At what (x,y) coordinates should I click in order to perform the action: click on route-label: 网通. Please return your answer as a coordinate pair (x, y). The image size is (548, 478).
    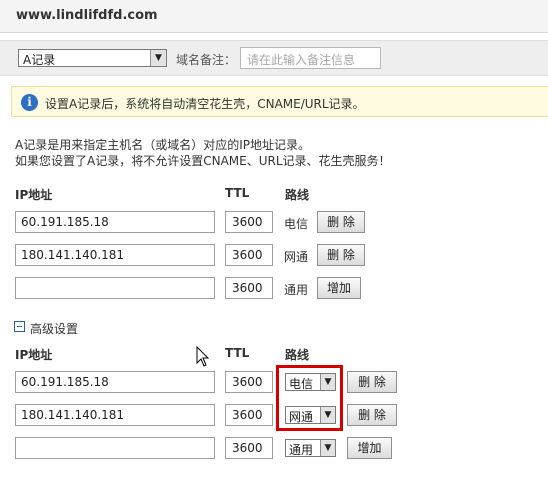
    Looking at the image, I should click on (296, 257).